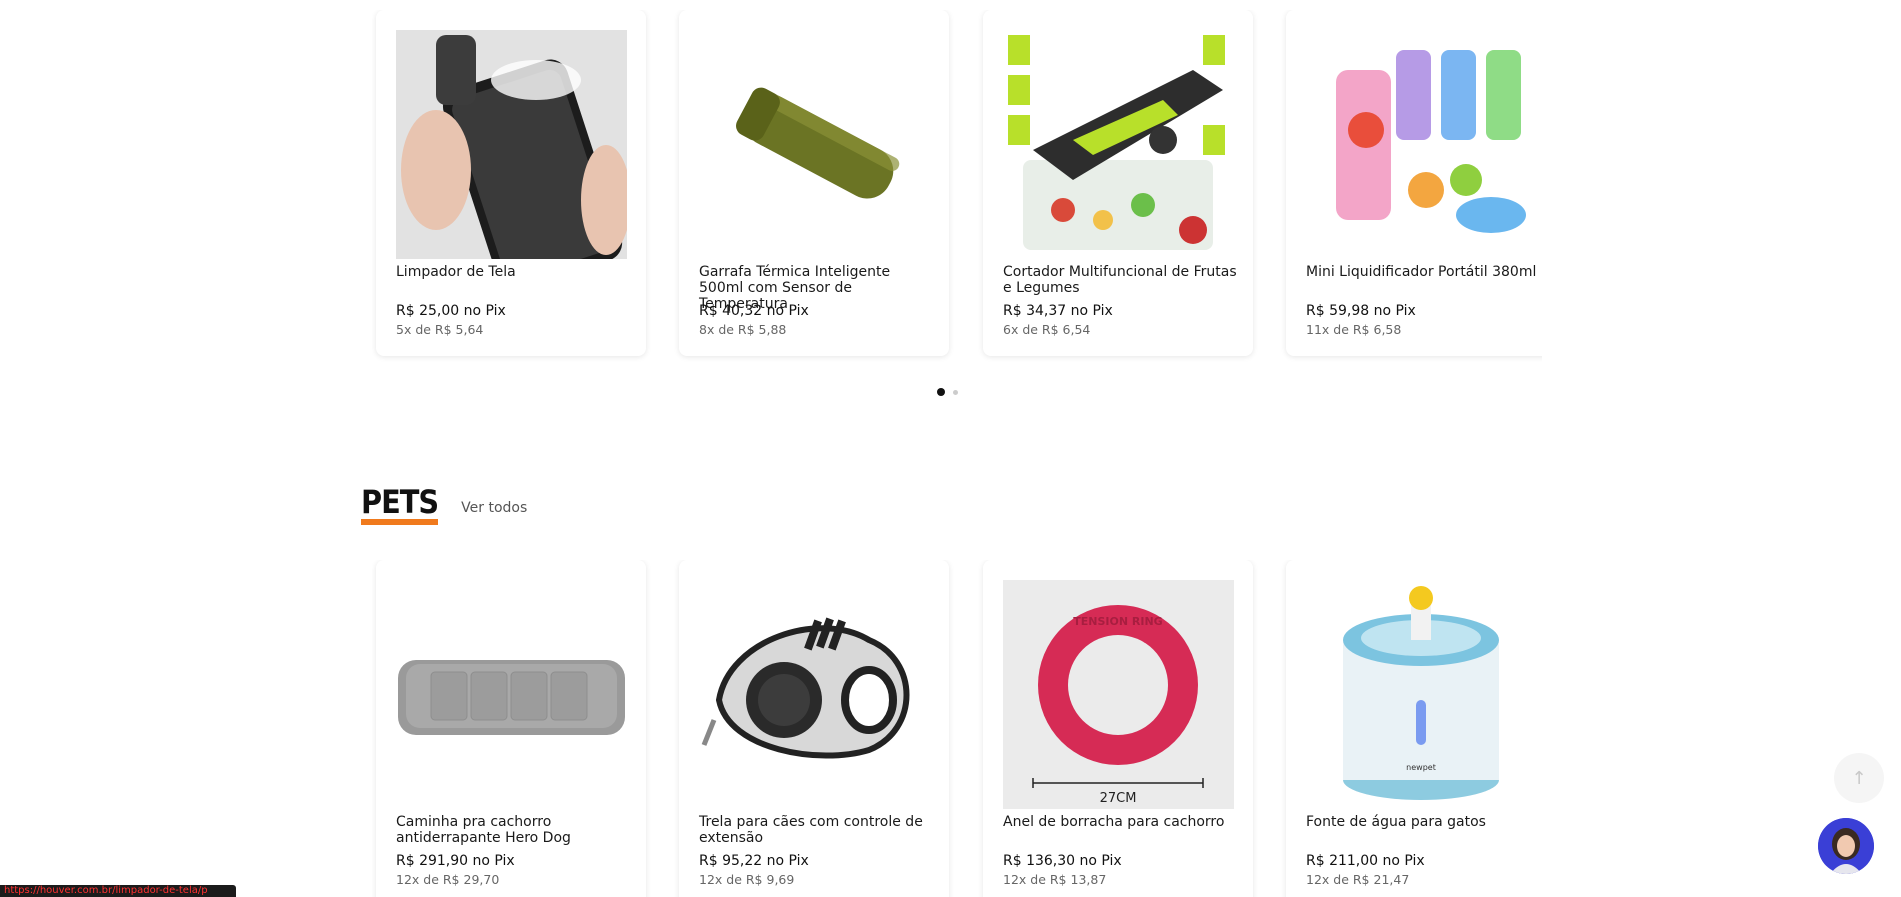  I want to click on portable-blender-image, so click(1421, 144).